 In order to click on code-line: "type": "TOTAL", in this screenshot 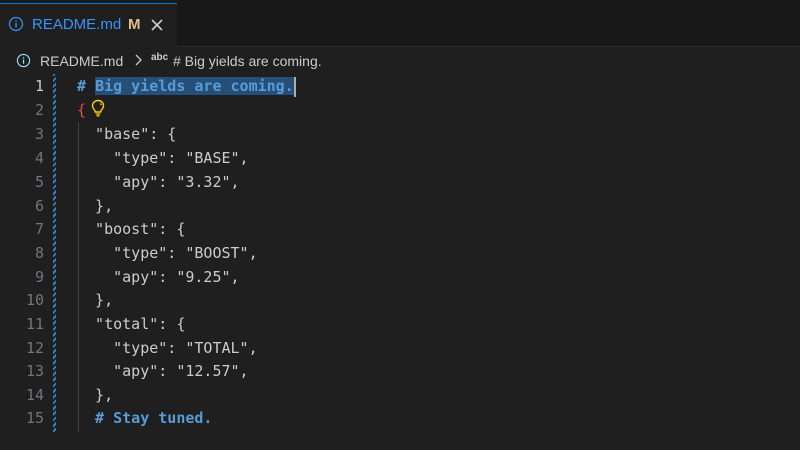, I will do `click(167, 348)`.